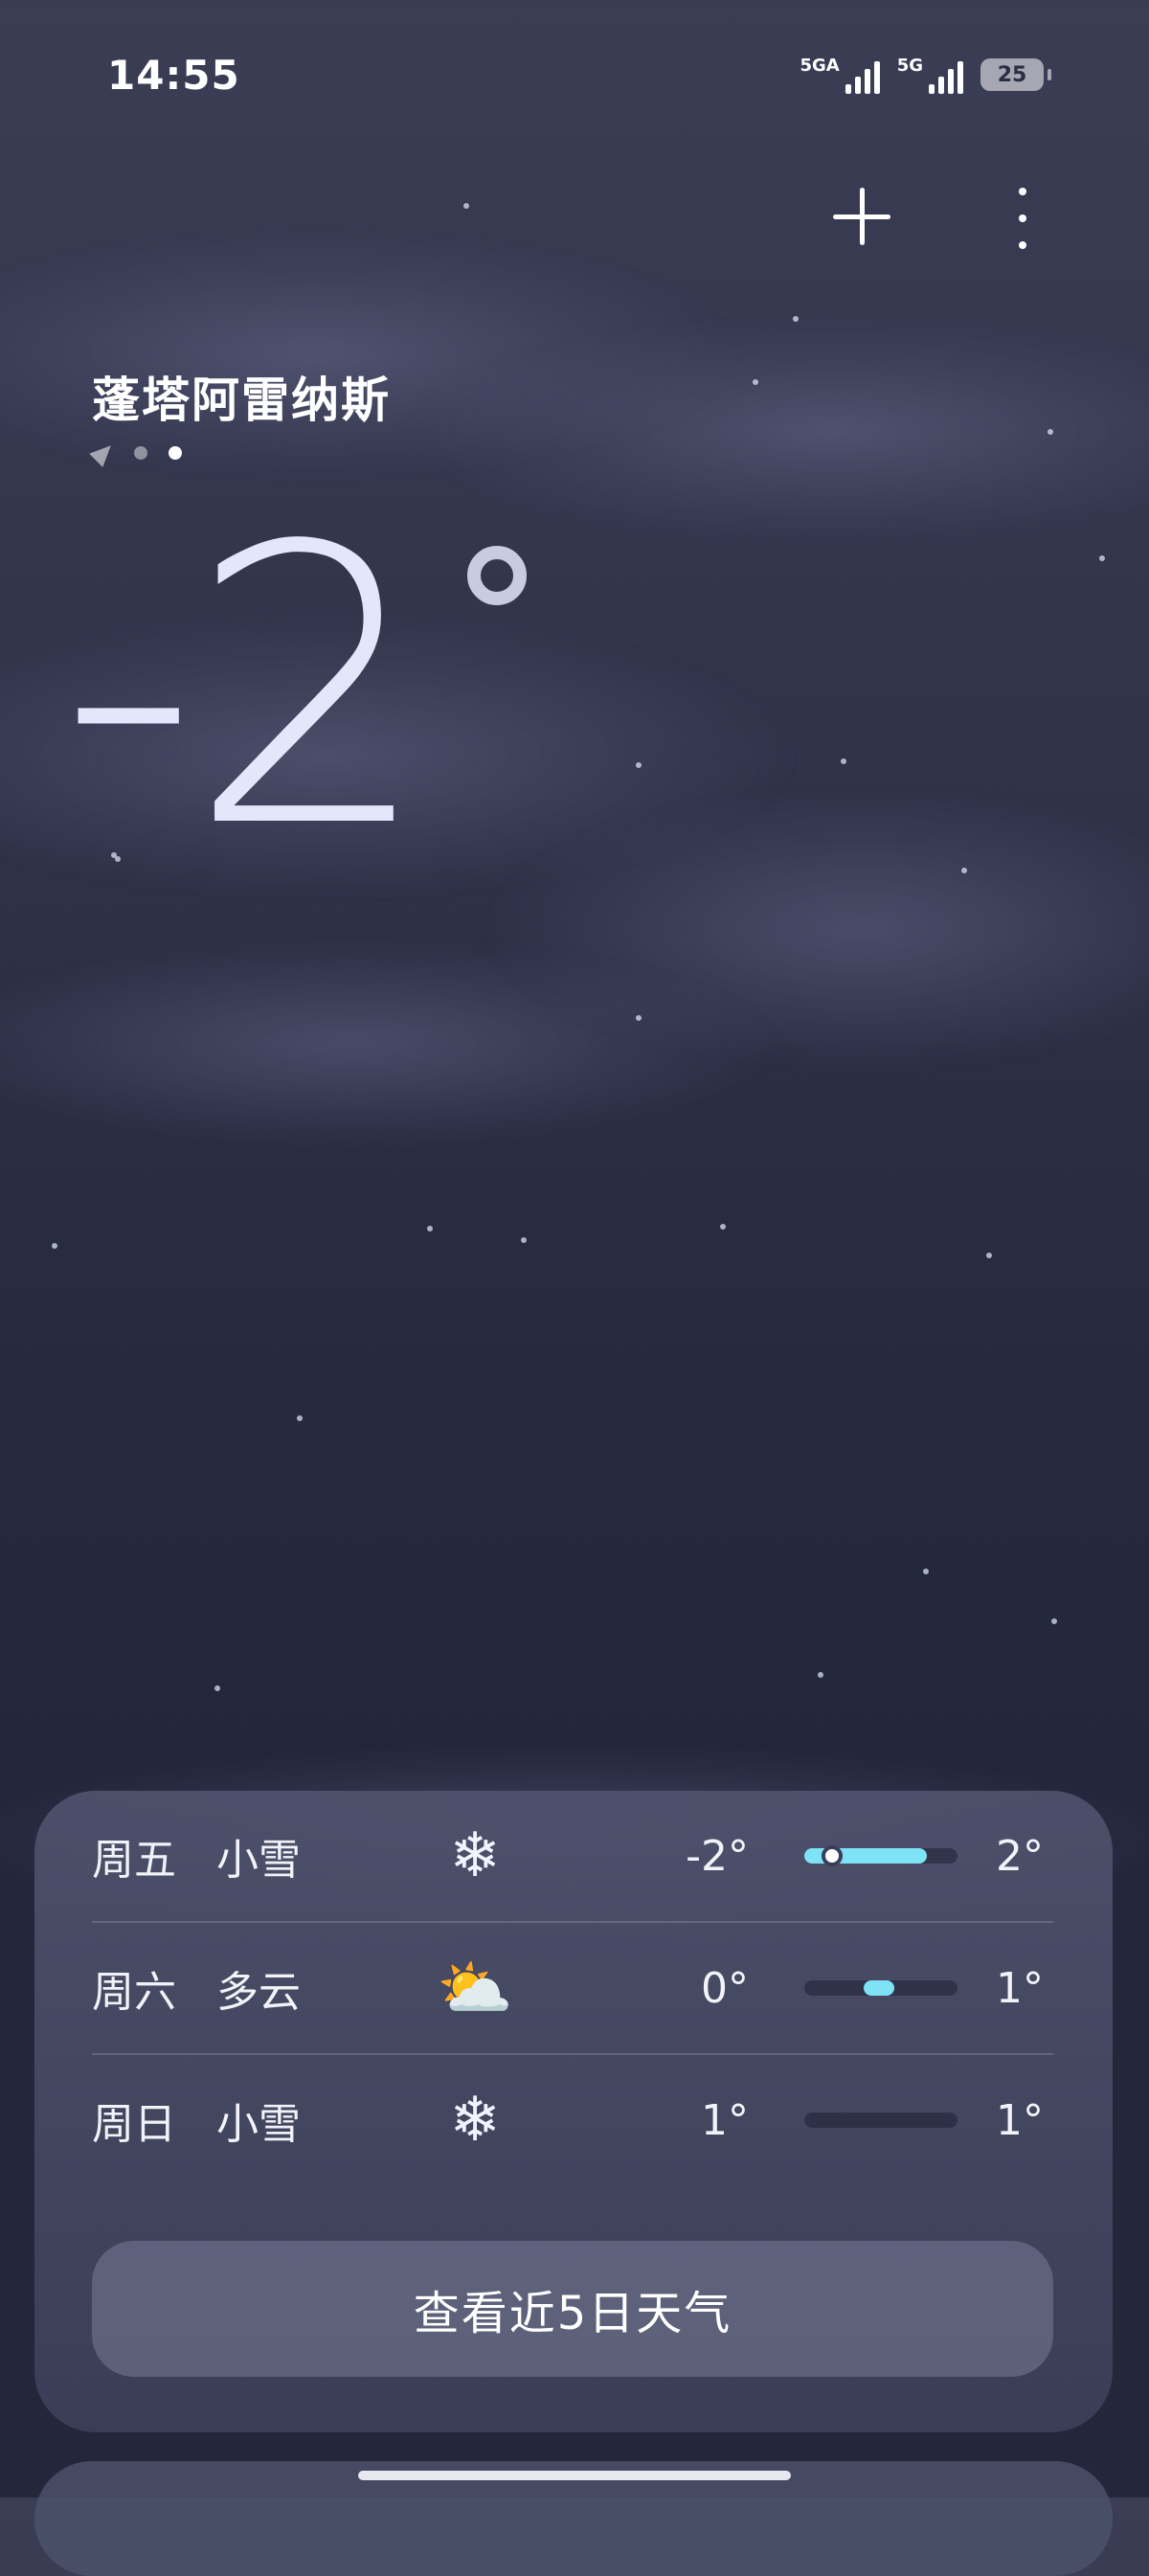  Describe the element at coordinates (725, 2120) in the screenshot. I see `forecast-low: 1°` at that location.